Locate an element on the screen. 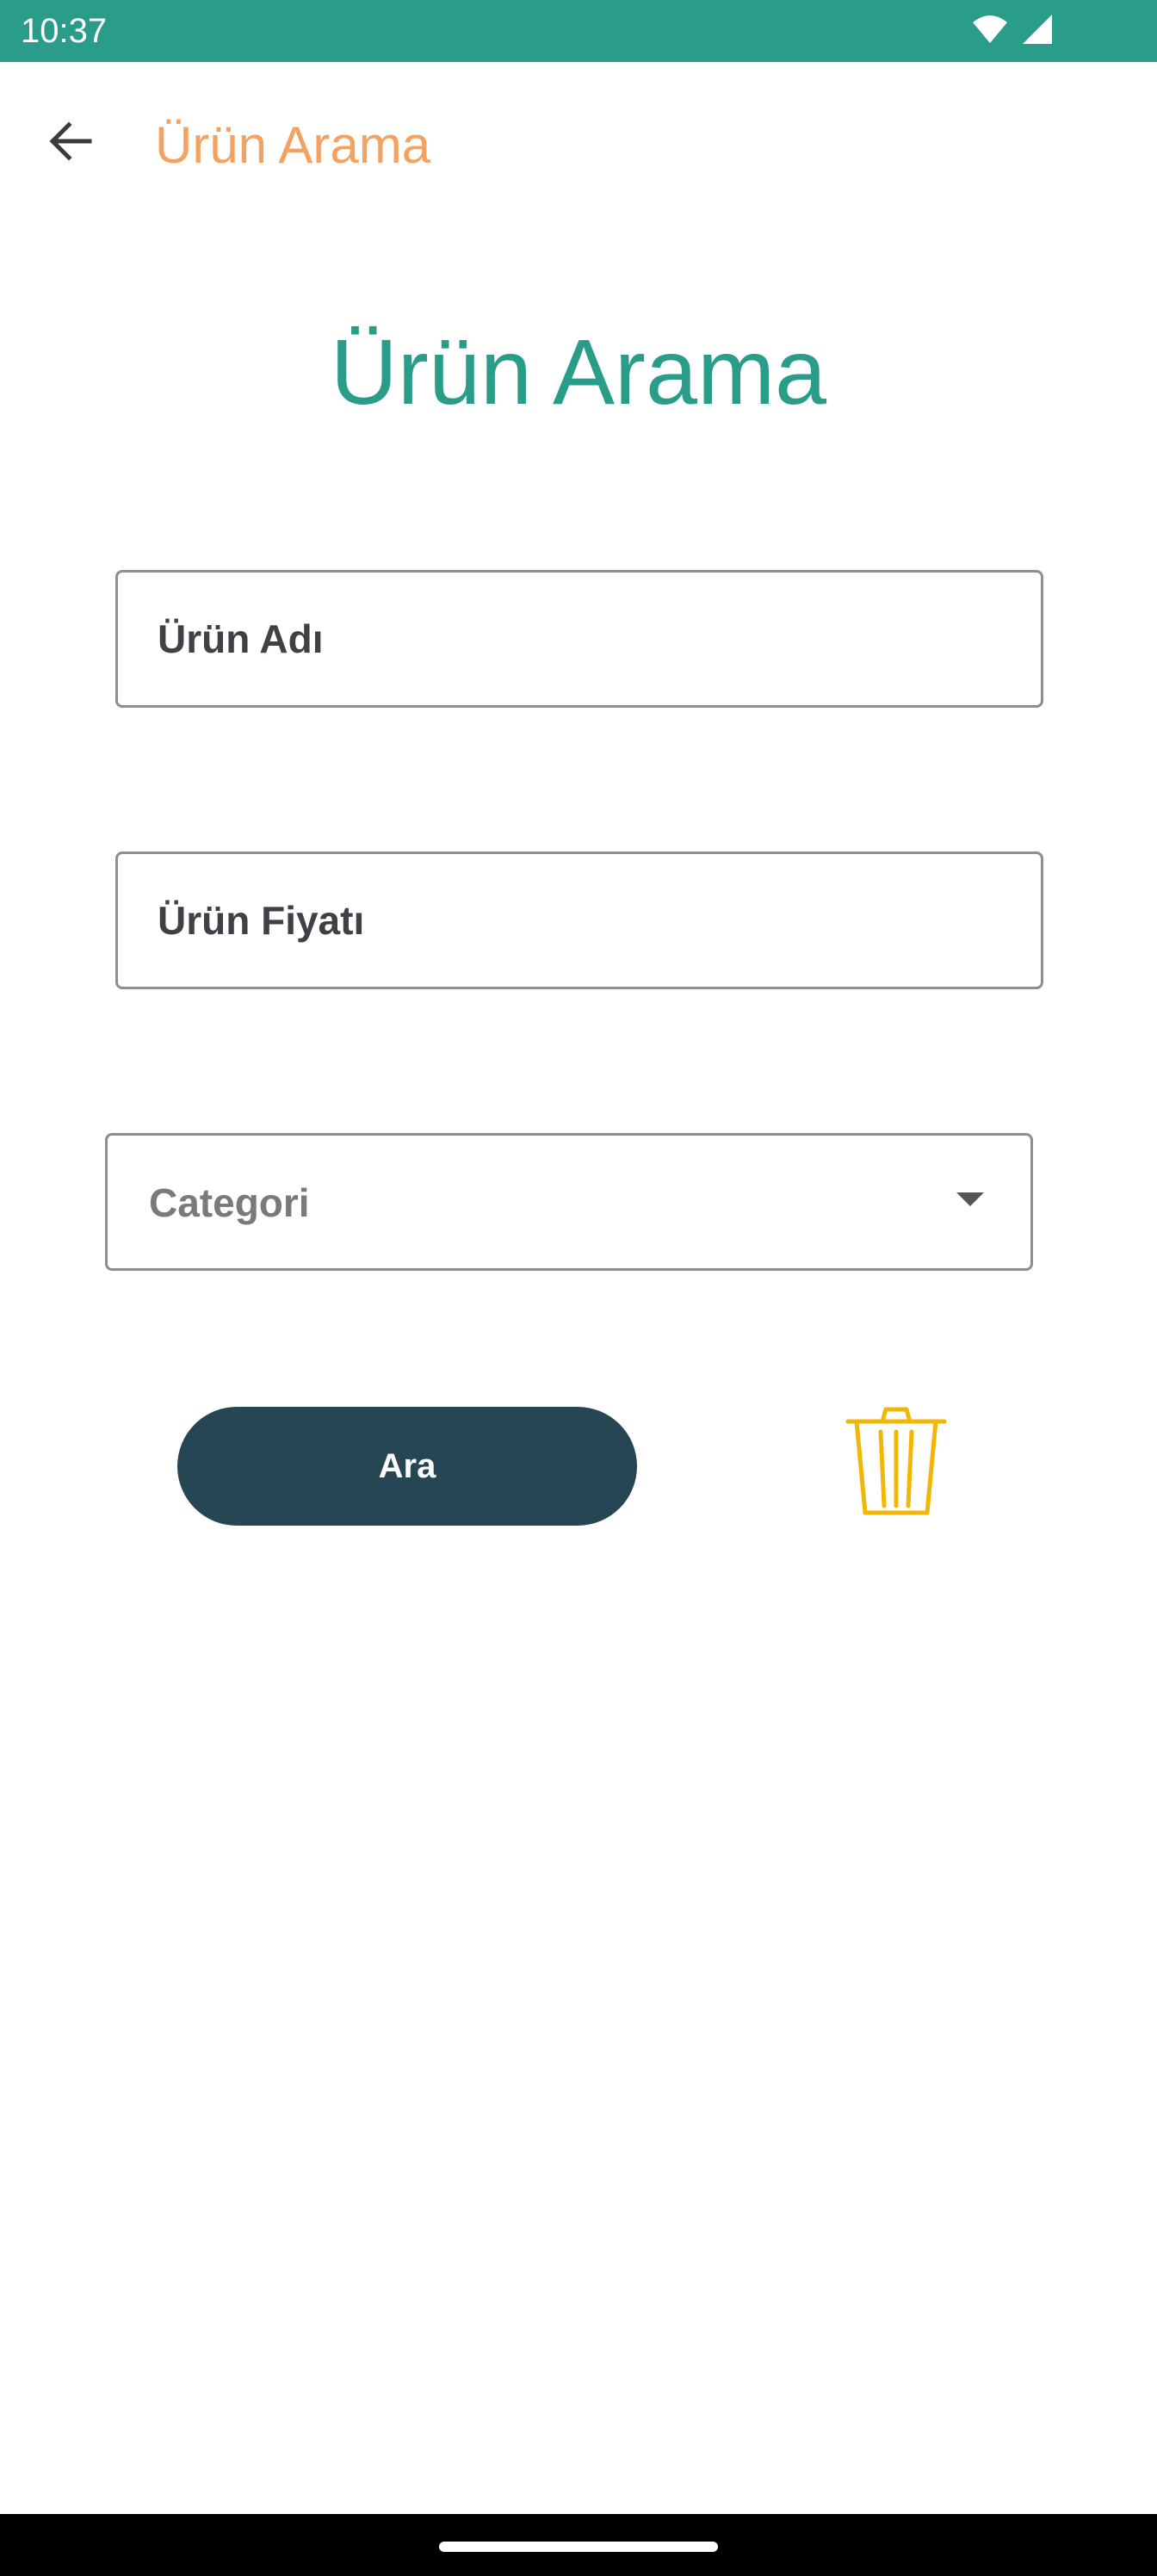  search-button-label: Ara is located at coordinates (407, 1466).